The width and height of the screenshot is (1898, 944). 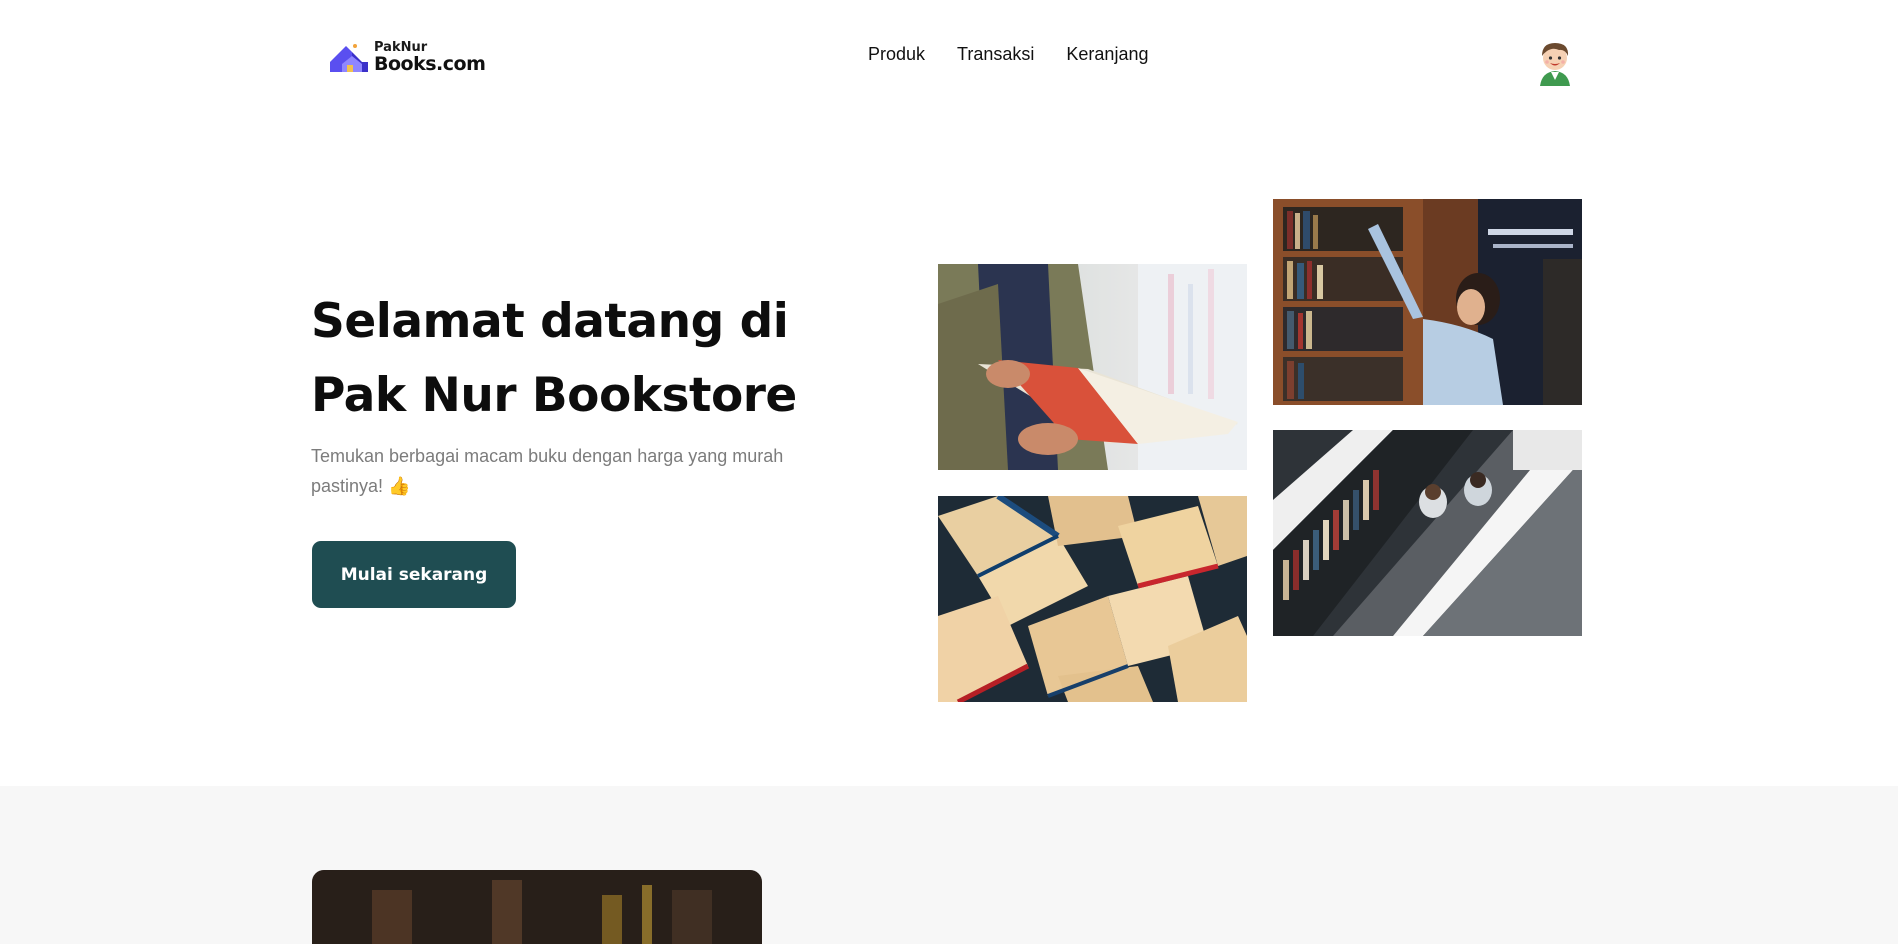 What do you see at coordinates (1092, 367) in the screenshot?
I see `gallery-image-reading` at bounding box center [1092, 367].